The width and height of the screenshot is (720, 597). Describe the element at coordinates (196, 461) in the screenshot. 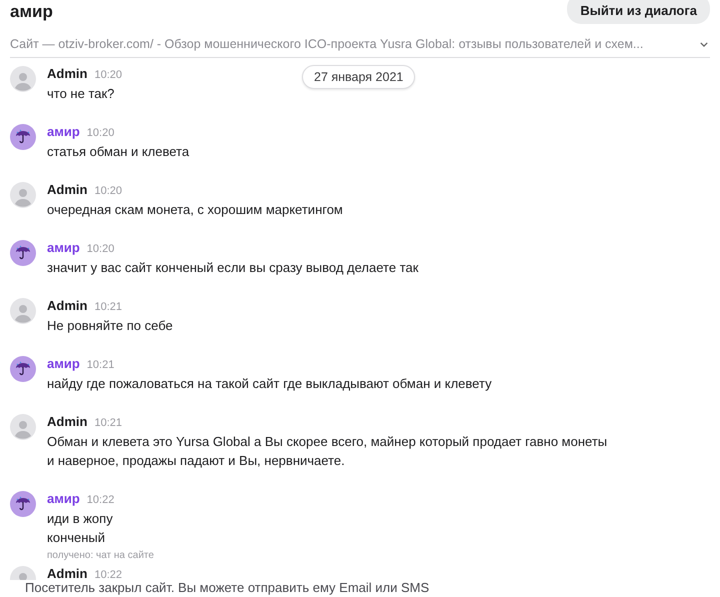

I see `message-text: и наверное, продажы падают и Вы, нервничаете.` at that location.